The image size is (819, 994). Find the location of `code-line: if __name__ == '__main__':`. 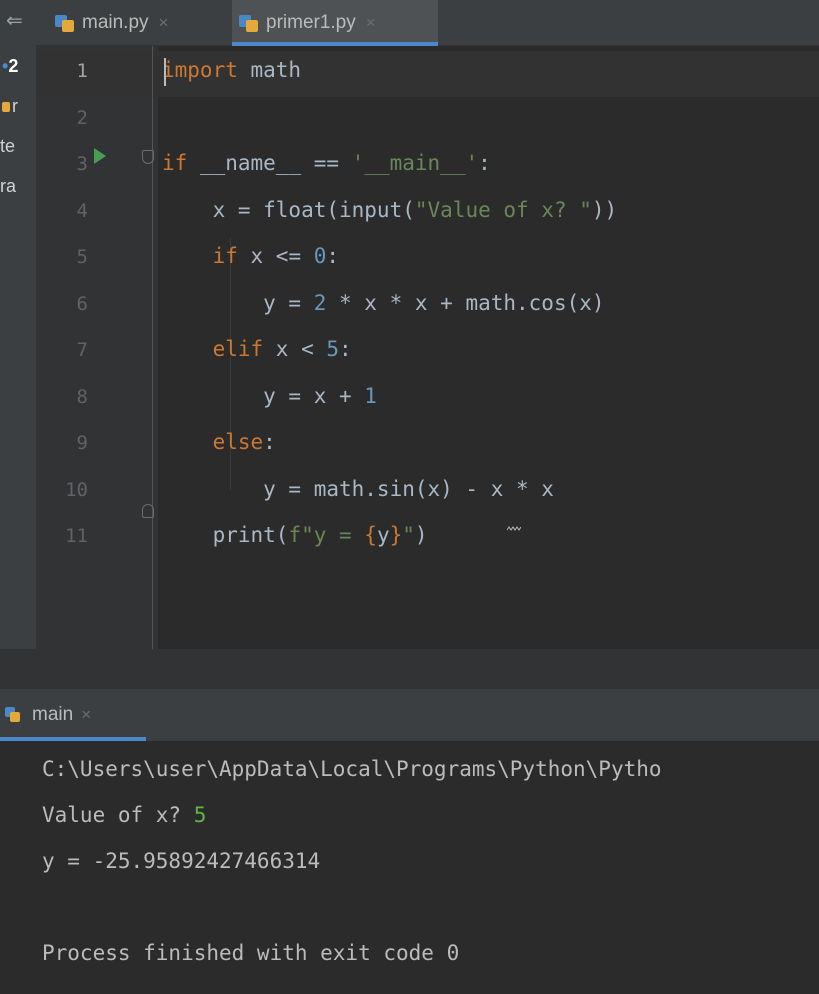

code-line: if __name__ == '__main__': is located at coordinates (326, 163).